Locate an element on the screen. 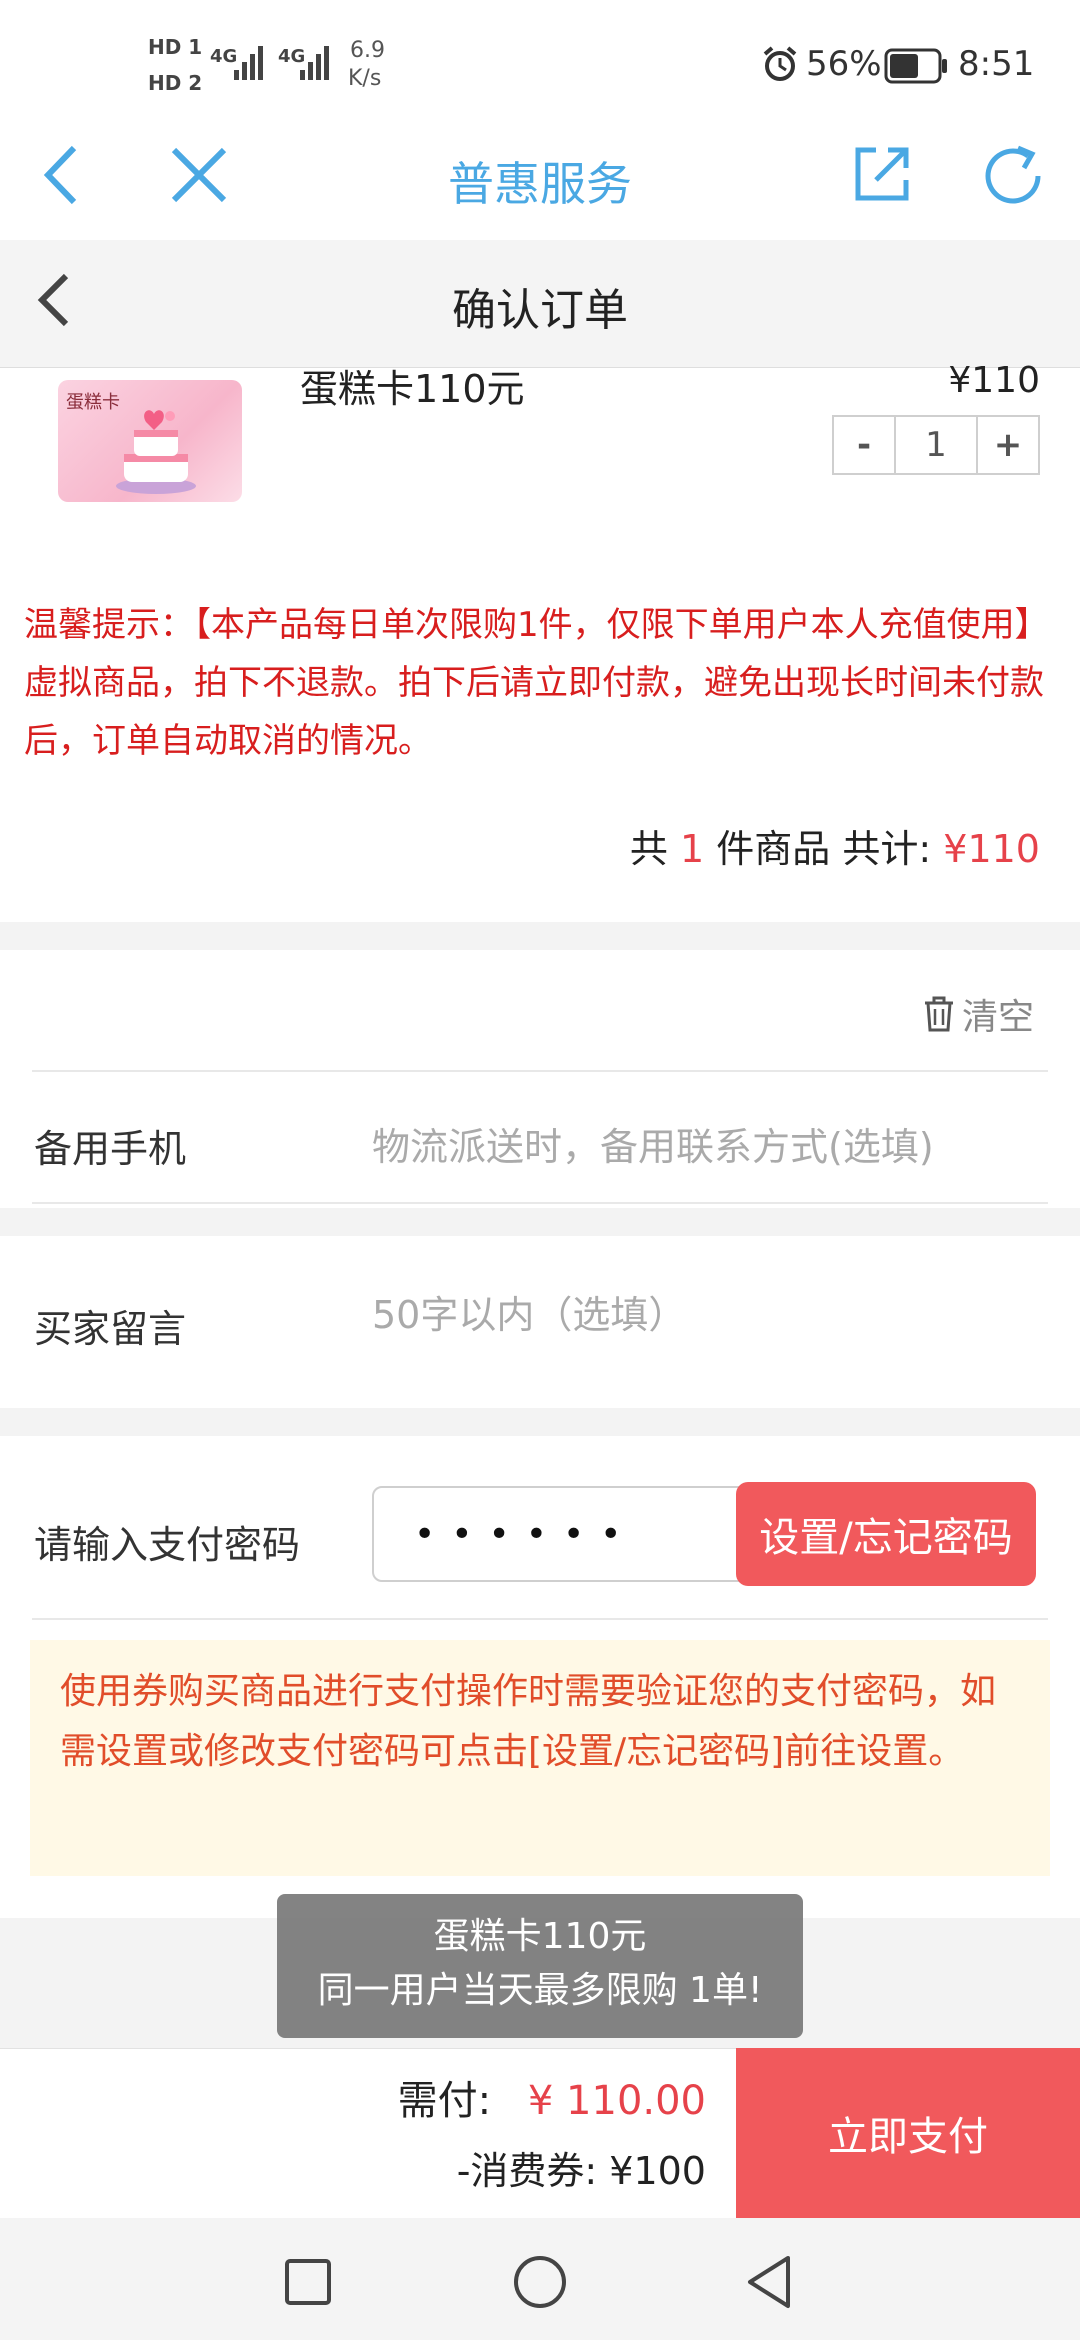 The height and width of the screenshot is (2340, 1080). quantity-value: 1 is located at coordinates (936, 445).